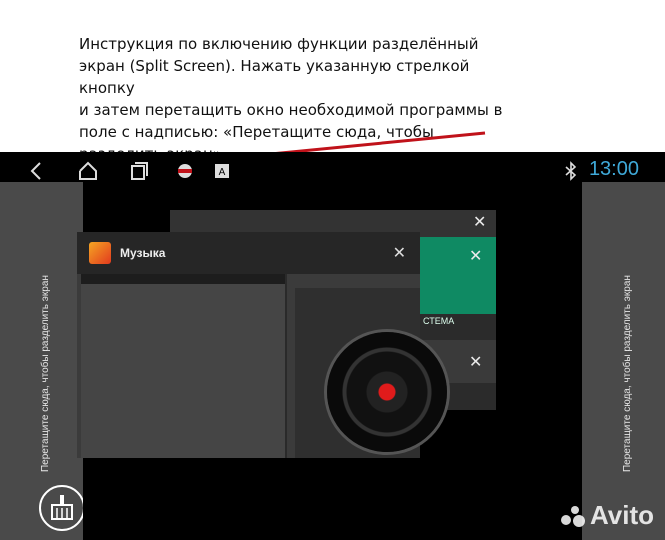 The height and width of the screenshot is (540, 665). What do you see at coordinates (183, 279) in the screenshot?
I see `music-preview-bar` at bounding box center [183, 279].